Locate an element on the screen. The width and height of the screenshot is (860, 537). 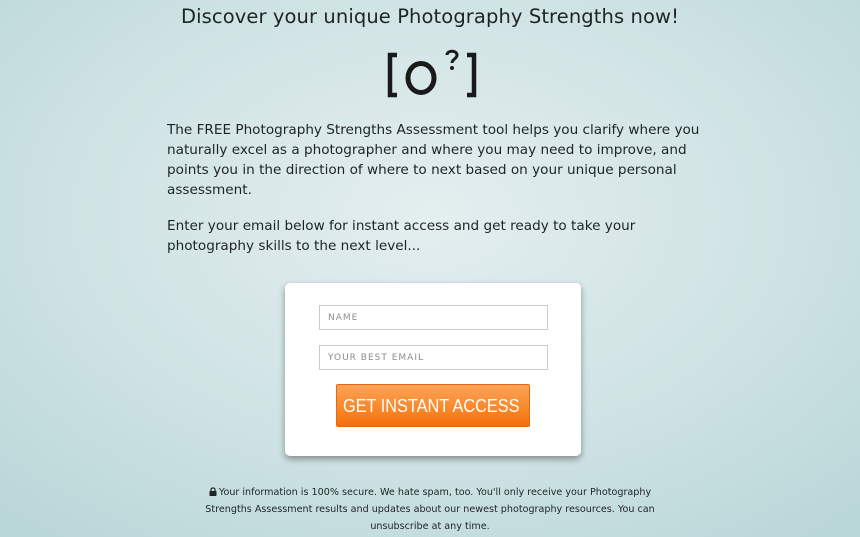
email-field is located at coordinates (433, 357).